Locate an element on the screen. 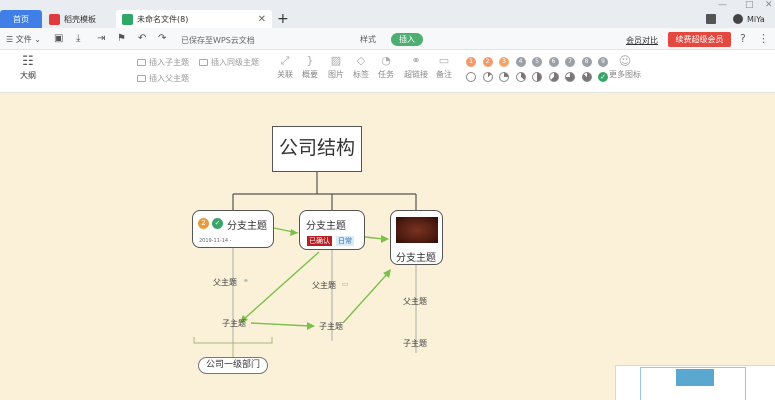  redo-icon: ↷ is located at coordinates (162, 39).